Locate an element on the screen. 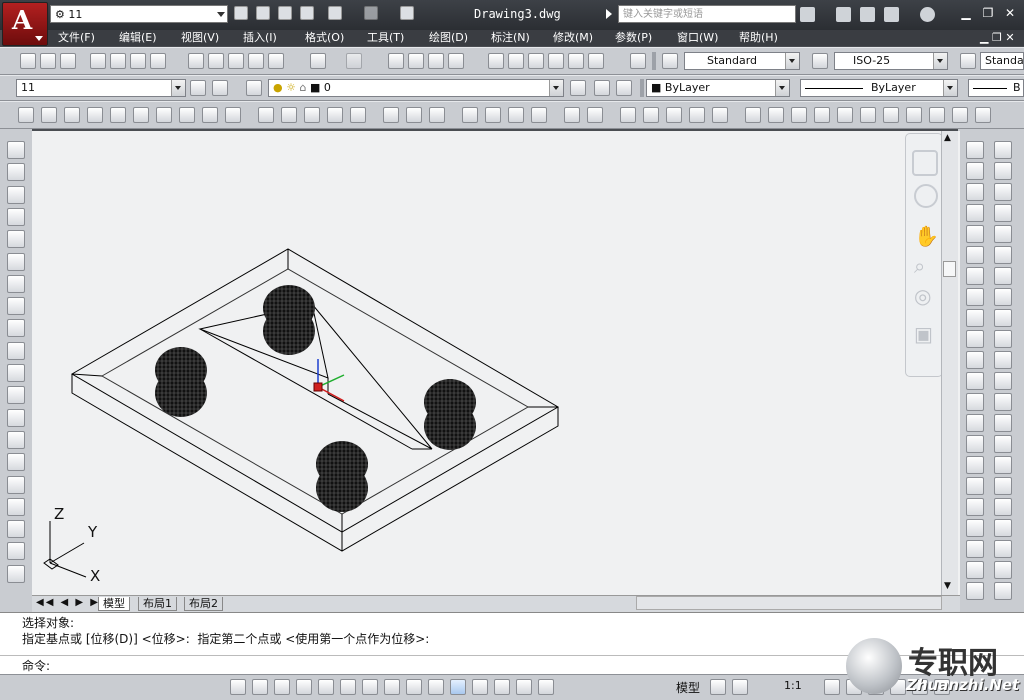 This screenshot has height=700, width=1024. sphere-icon is located at coordinates (118, 115).